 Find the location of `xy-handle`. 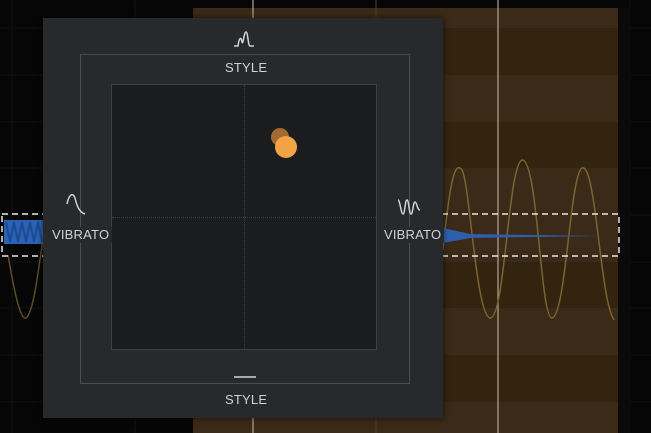

xy-handle is located at coordinates (286, 147).